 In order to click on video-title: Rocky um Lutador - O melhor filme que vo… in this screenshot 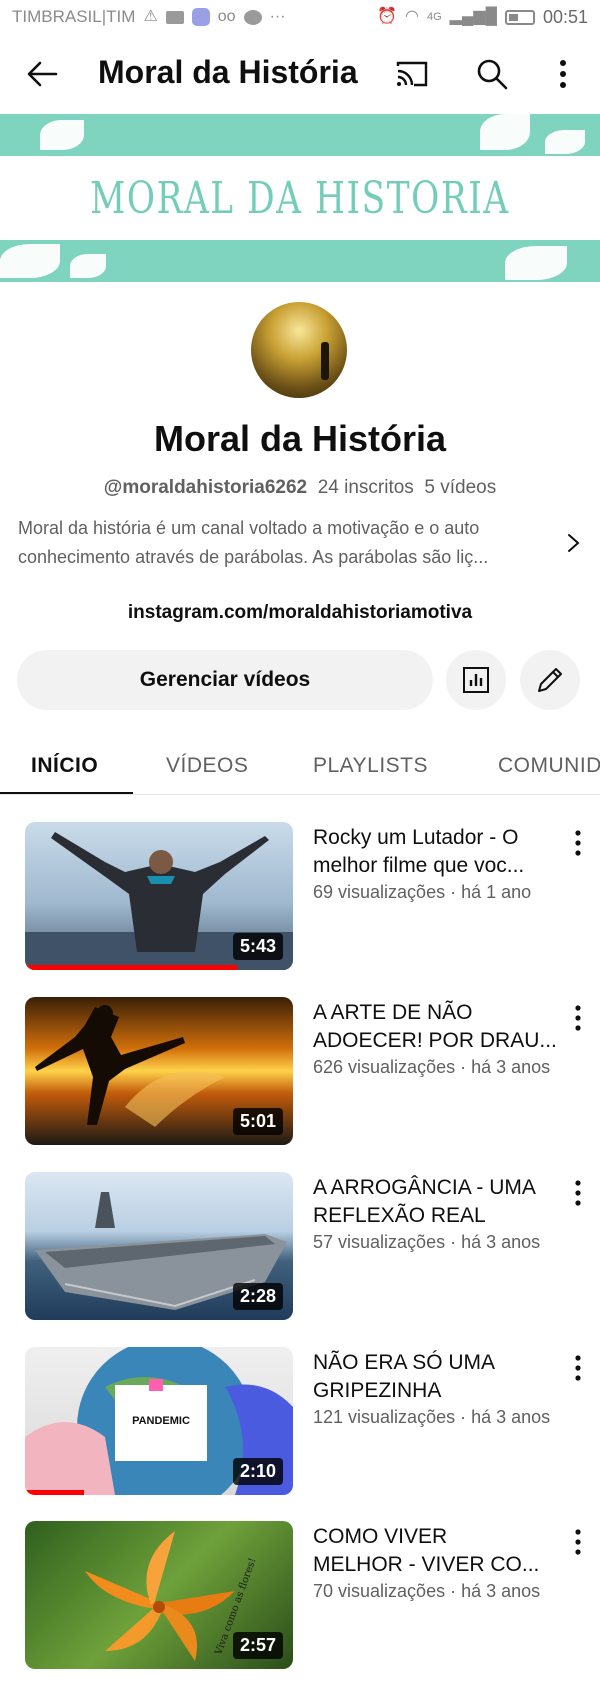, I will do `click(435, 852)`.